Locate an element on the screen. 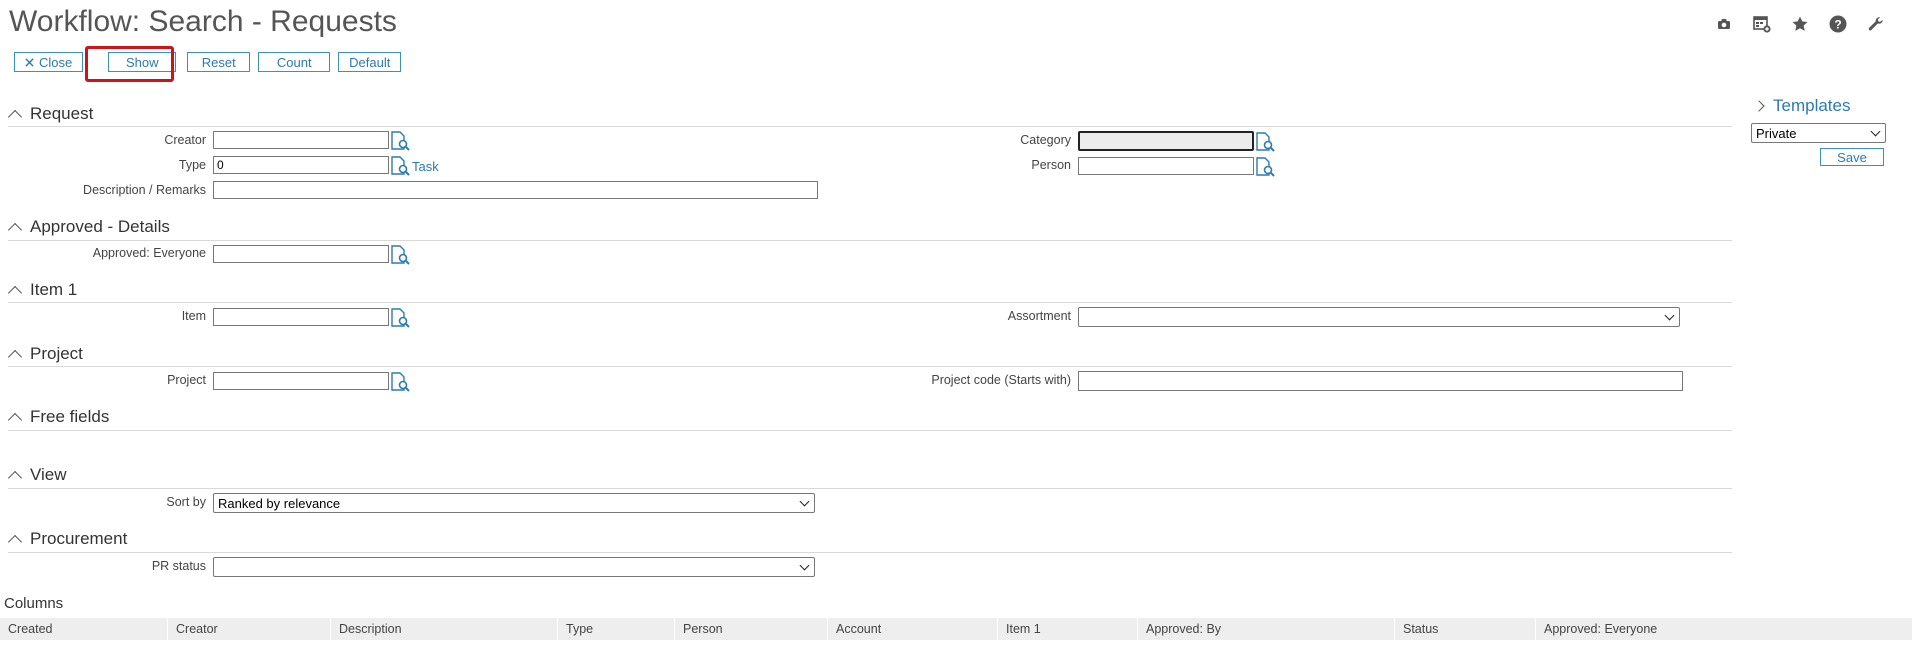 The height and width of the screenshot is (657, 1912). sort-by-label: Sort by is located at coordinates (186, 502).